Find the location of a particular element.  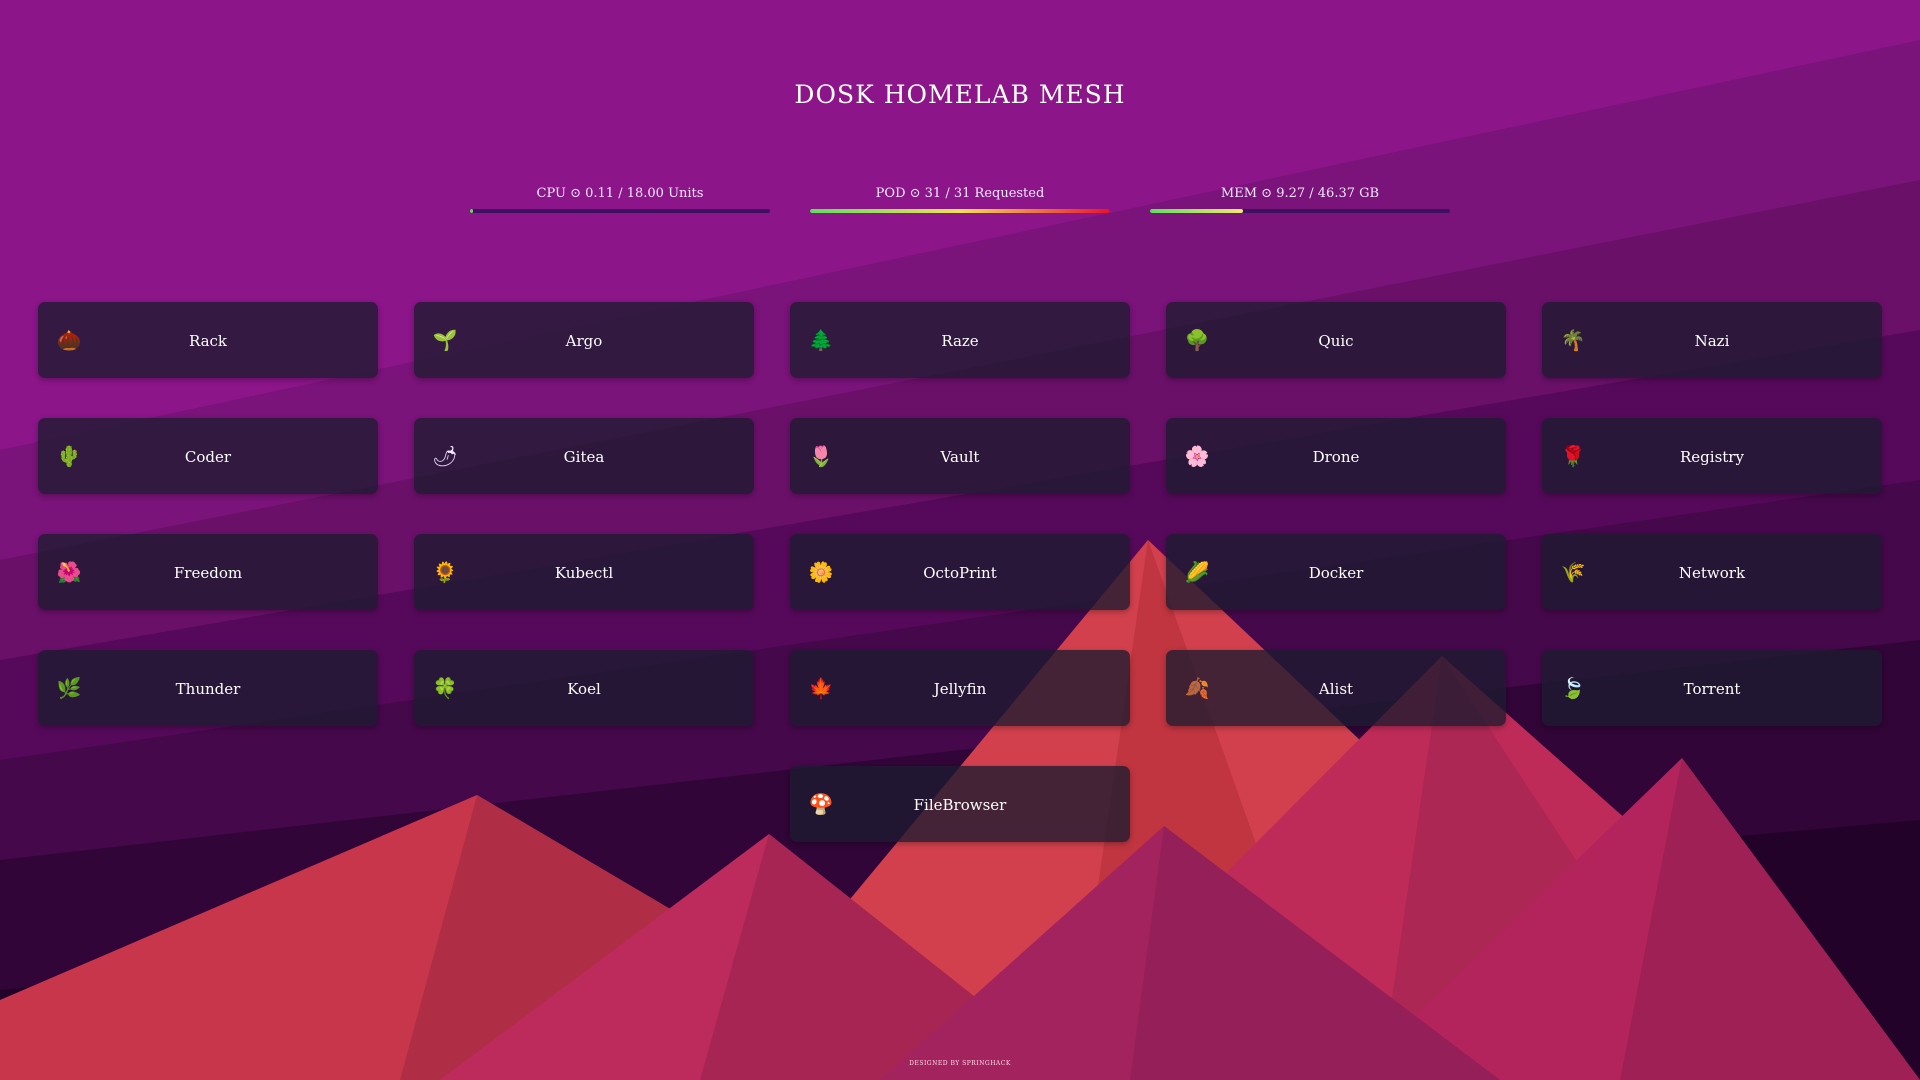

service-label: Docker is located at coordinates (1336, 573).